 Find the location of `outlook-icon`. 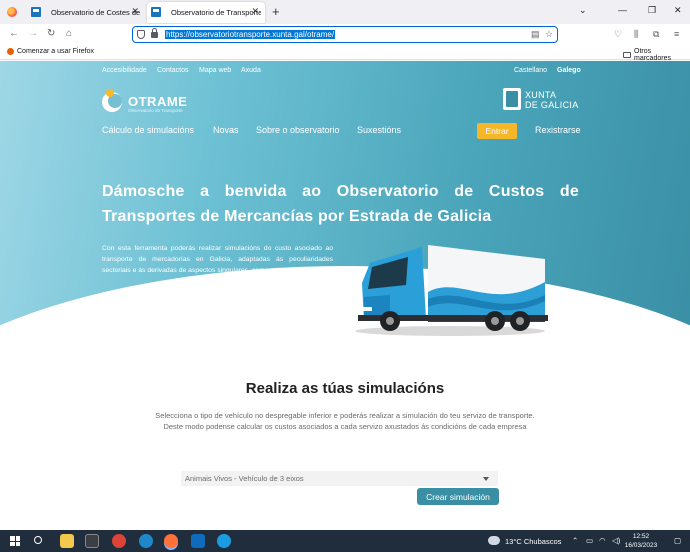

outlook-icon is located at coordinates (198, 541).